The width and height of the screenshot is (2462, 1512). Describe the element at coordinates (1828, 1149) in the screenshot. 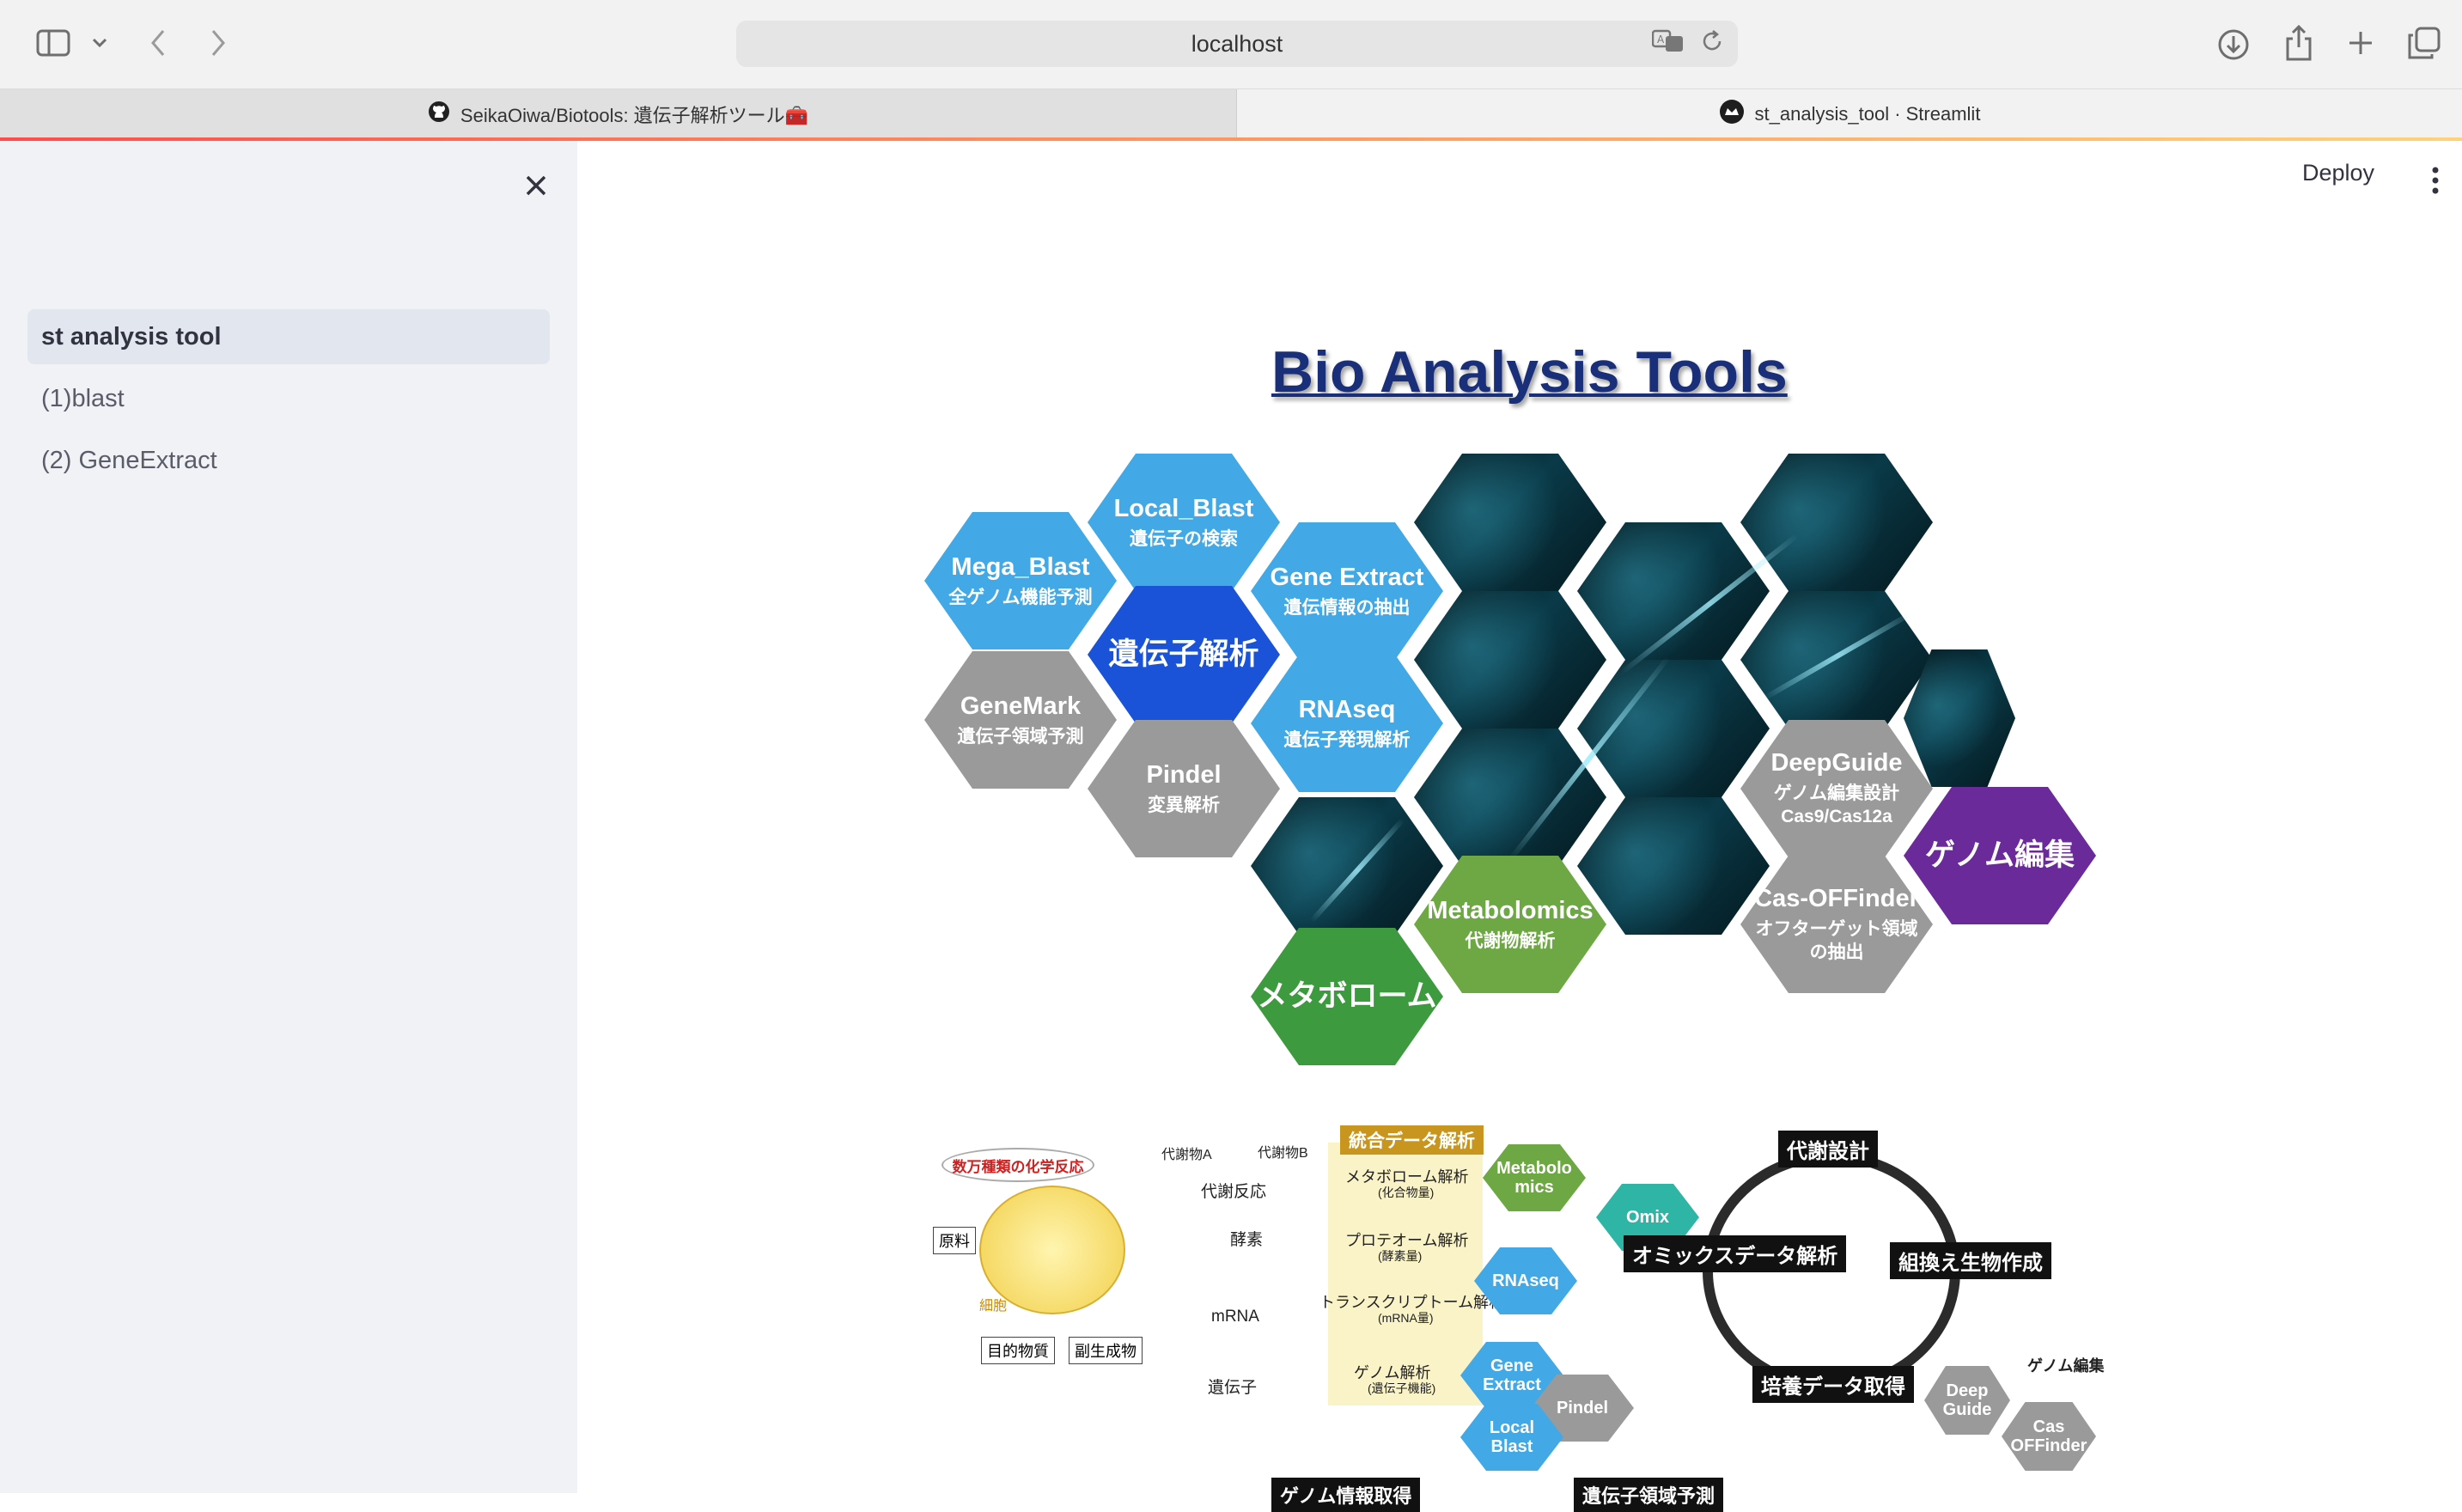

I see `cycle-design-label: 代謝設計` at that location.